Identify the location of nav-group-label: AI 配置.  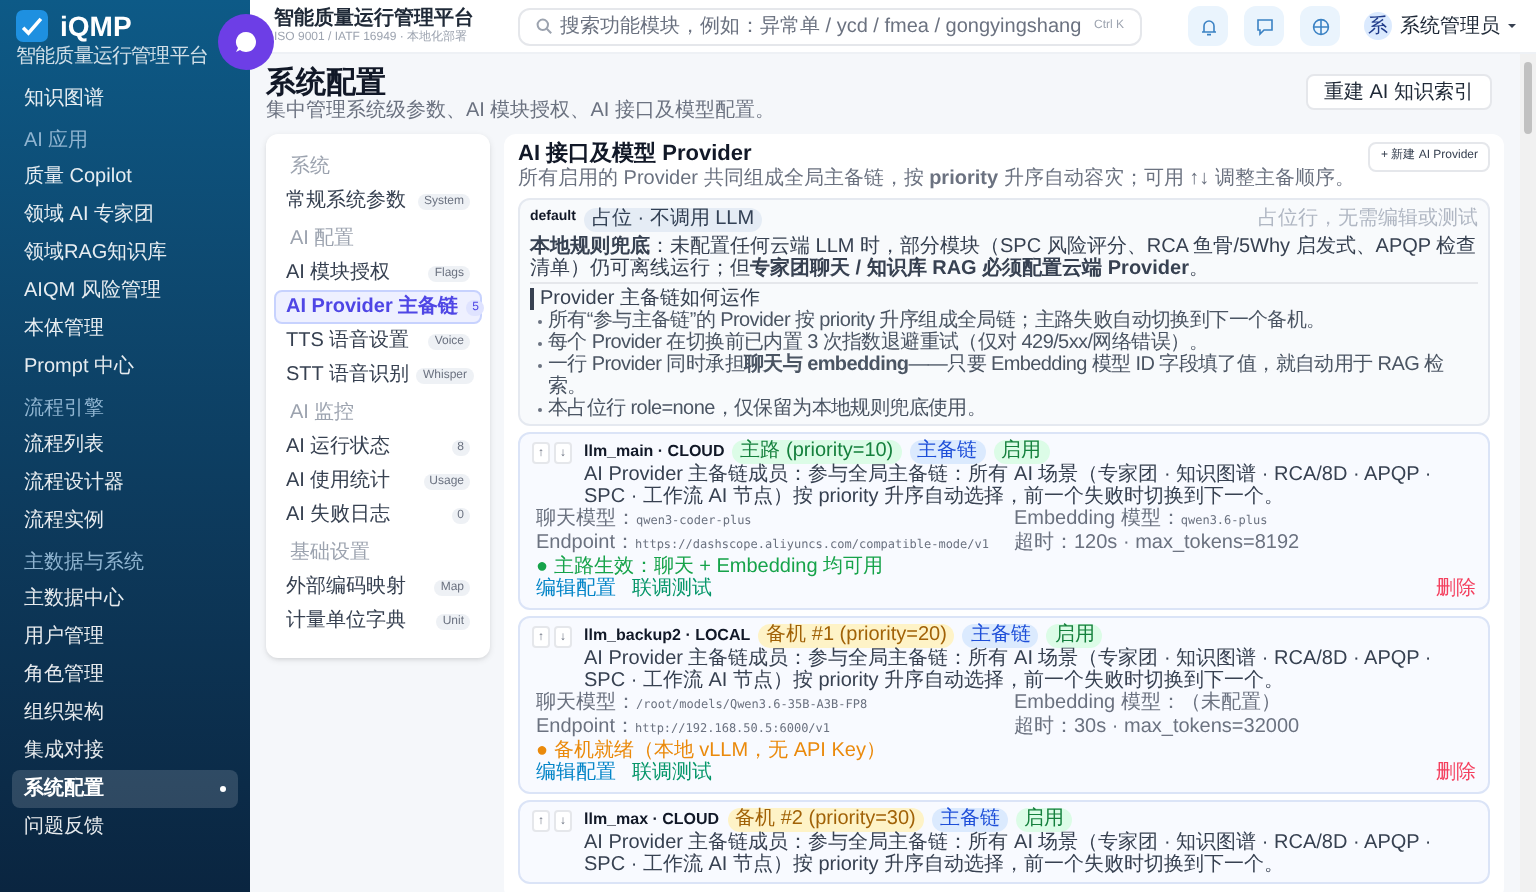
(322, 239).